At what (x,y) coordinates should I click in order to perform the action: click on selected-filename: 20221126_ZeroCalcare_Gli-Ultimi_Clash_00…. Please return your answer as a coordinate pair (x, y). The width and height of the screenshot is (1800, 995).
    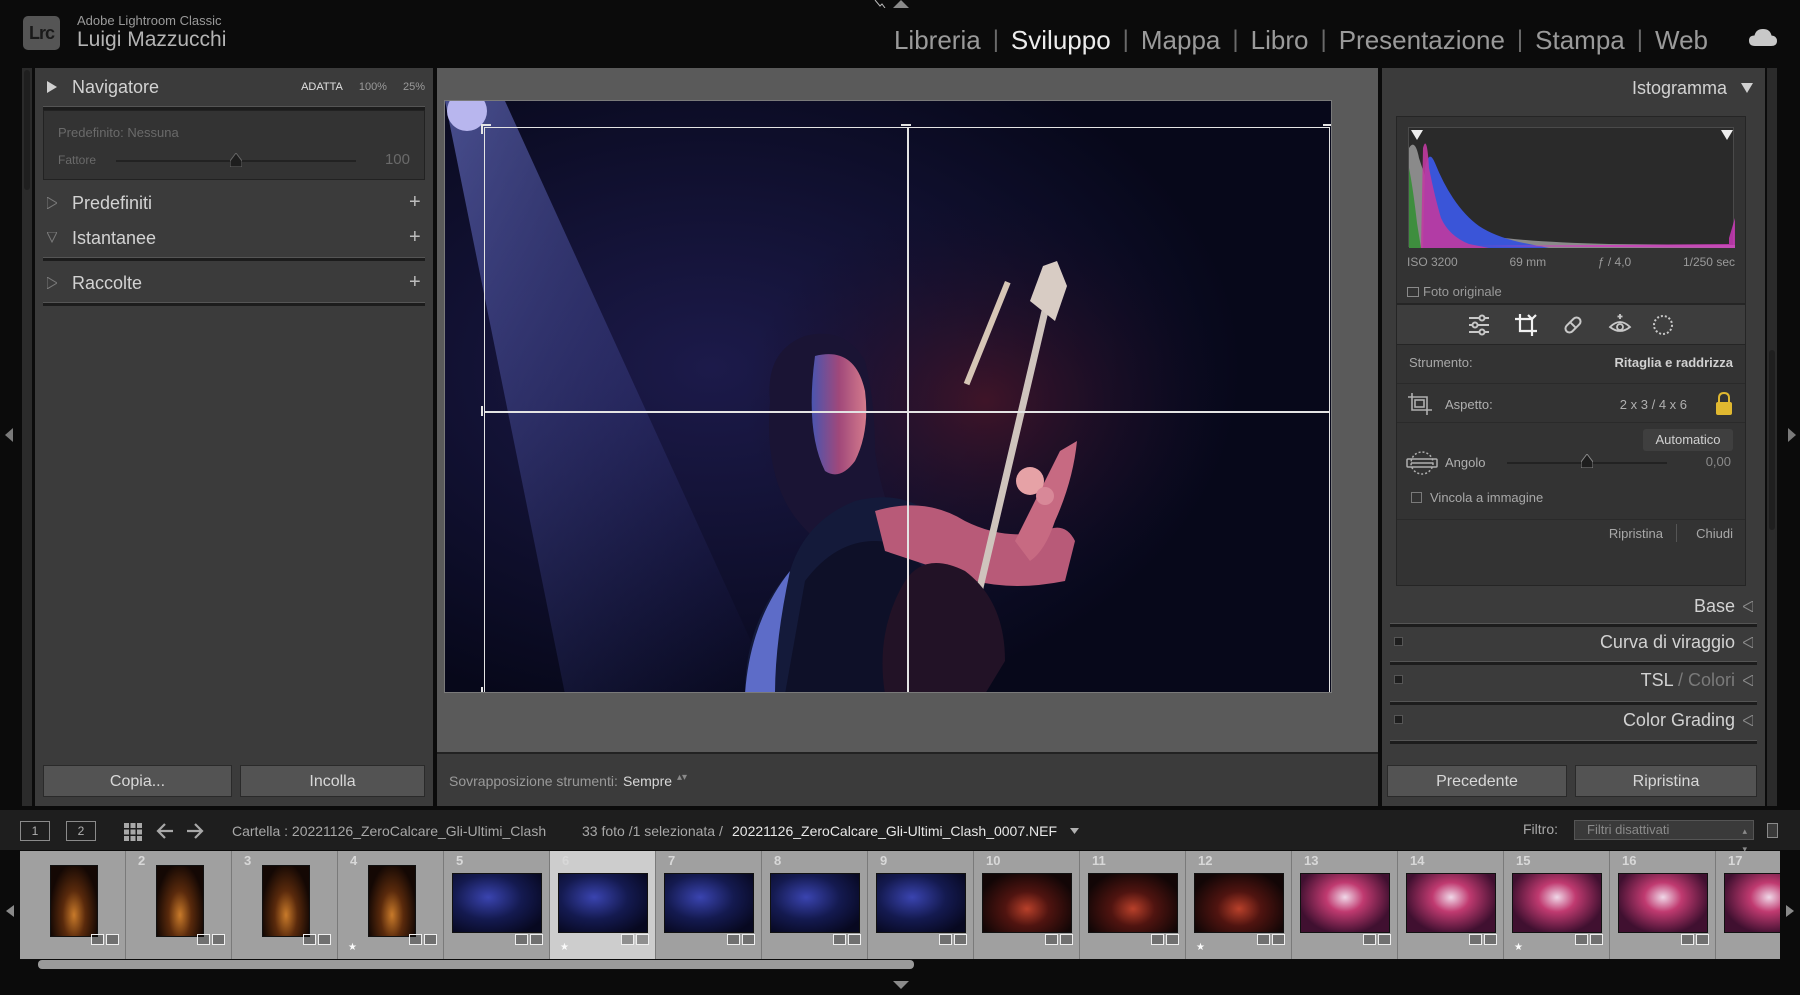
    Looking at the image, I should click on (894, 831).